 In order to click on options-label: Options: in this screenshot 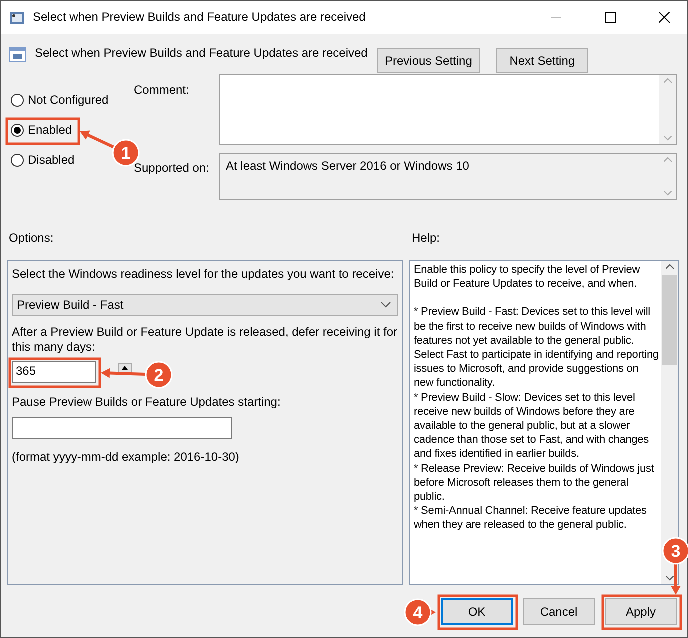, I will do `click(32, 238)`.